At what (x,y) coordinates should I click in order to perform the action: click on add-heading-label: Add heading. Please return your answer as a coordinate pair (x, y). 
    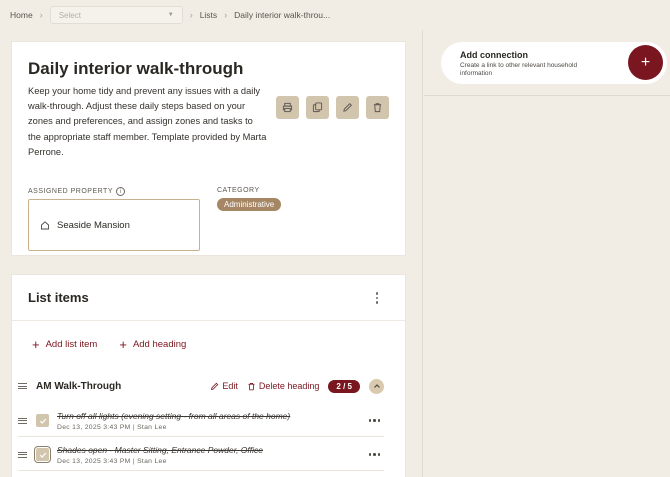
    Looking at the image, I should click on (159, 344).